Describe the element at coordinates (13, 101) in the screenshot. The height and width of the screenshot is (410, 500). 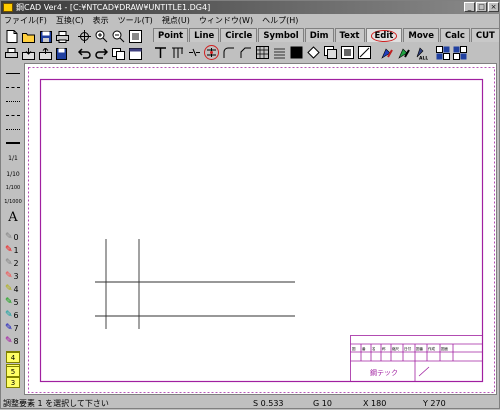
I see `linetype-dotted-icon` at that location.